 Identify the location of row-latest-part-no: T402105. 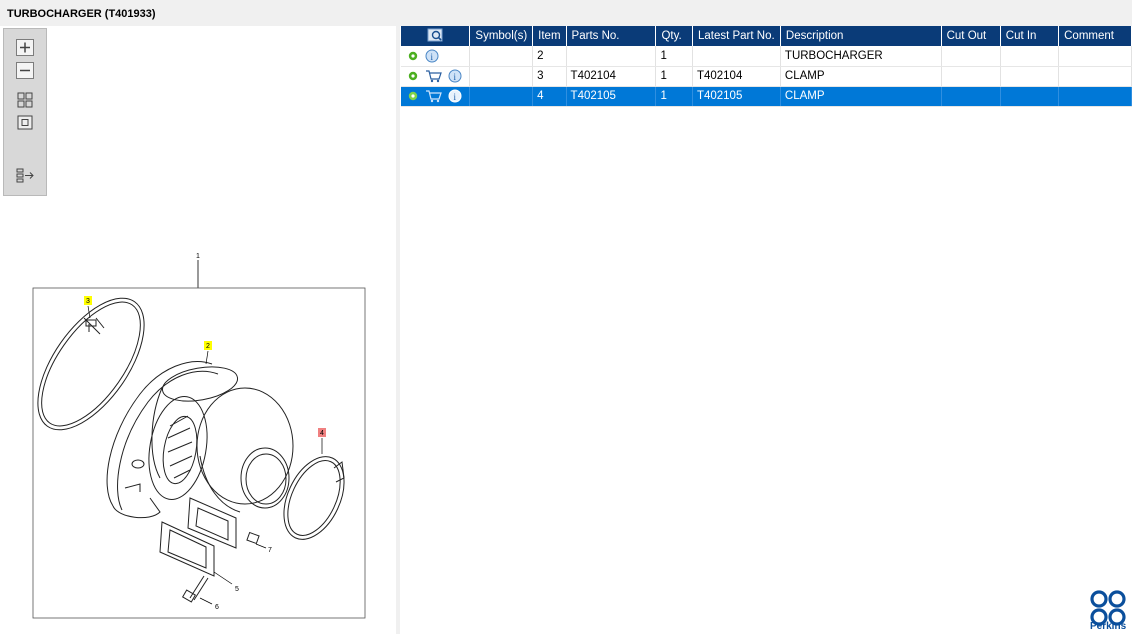
(736, 96).